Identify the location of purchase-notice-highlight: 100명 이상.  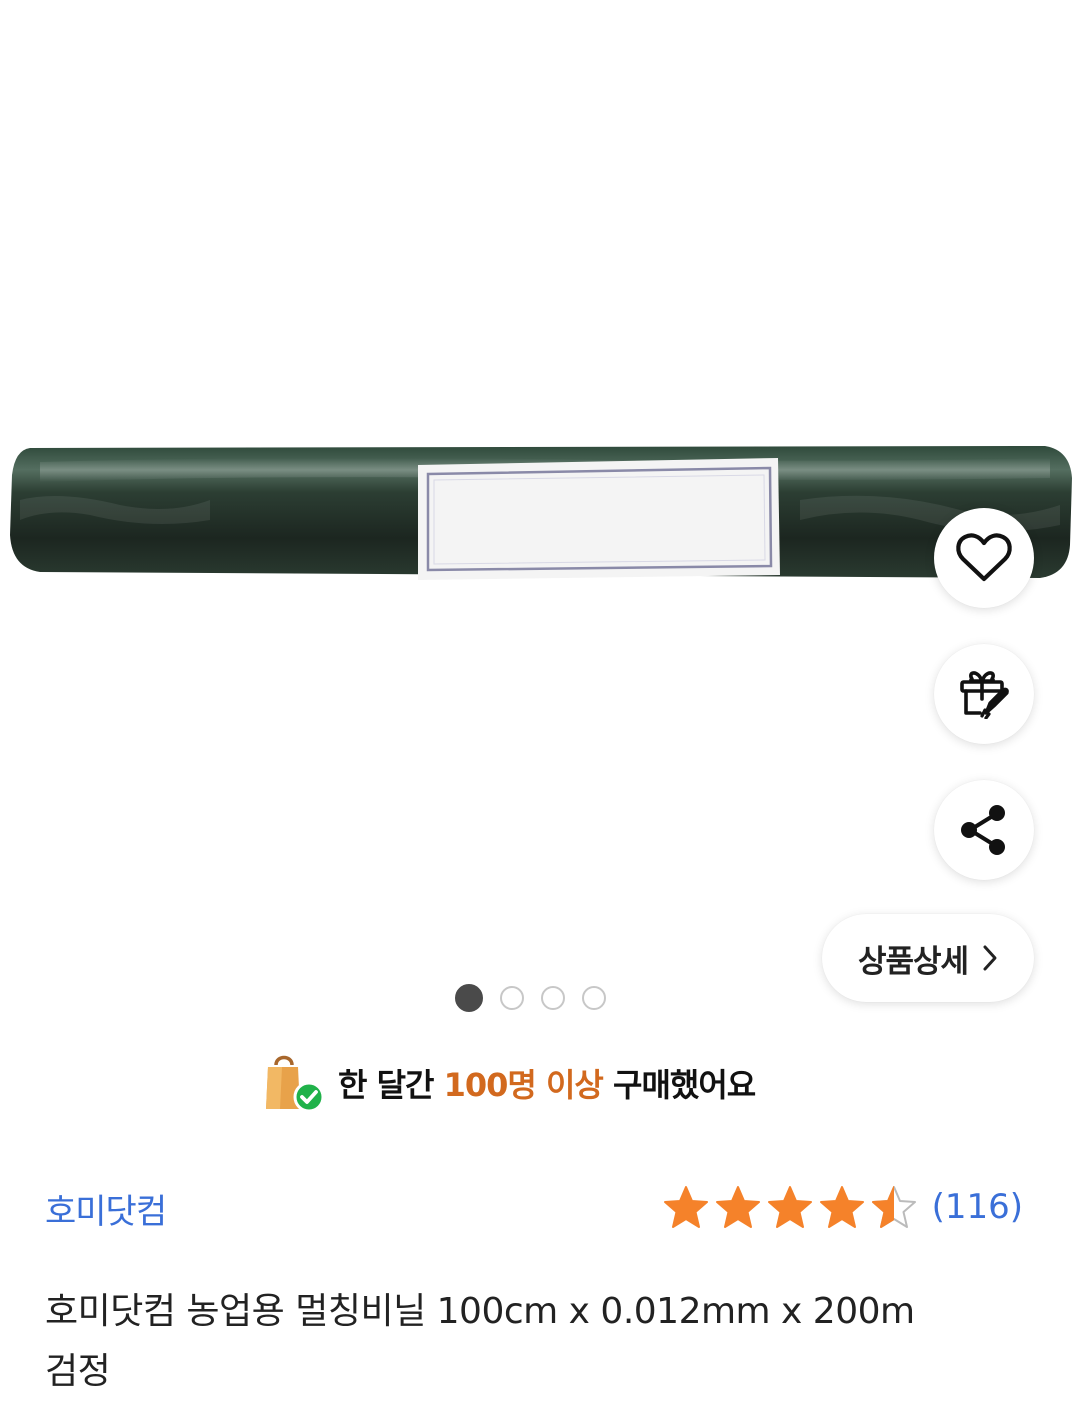
(523, 1085).